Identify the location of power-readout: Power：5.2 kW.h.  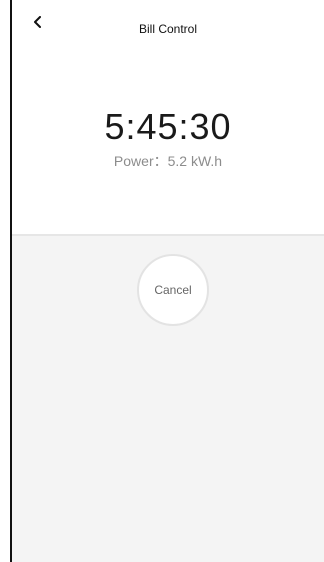
(168, 161).